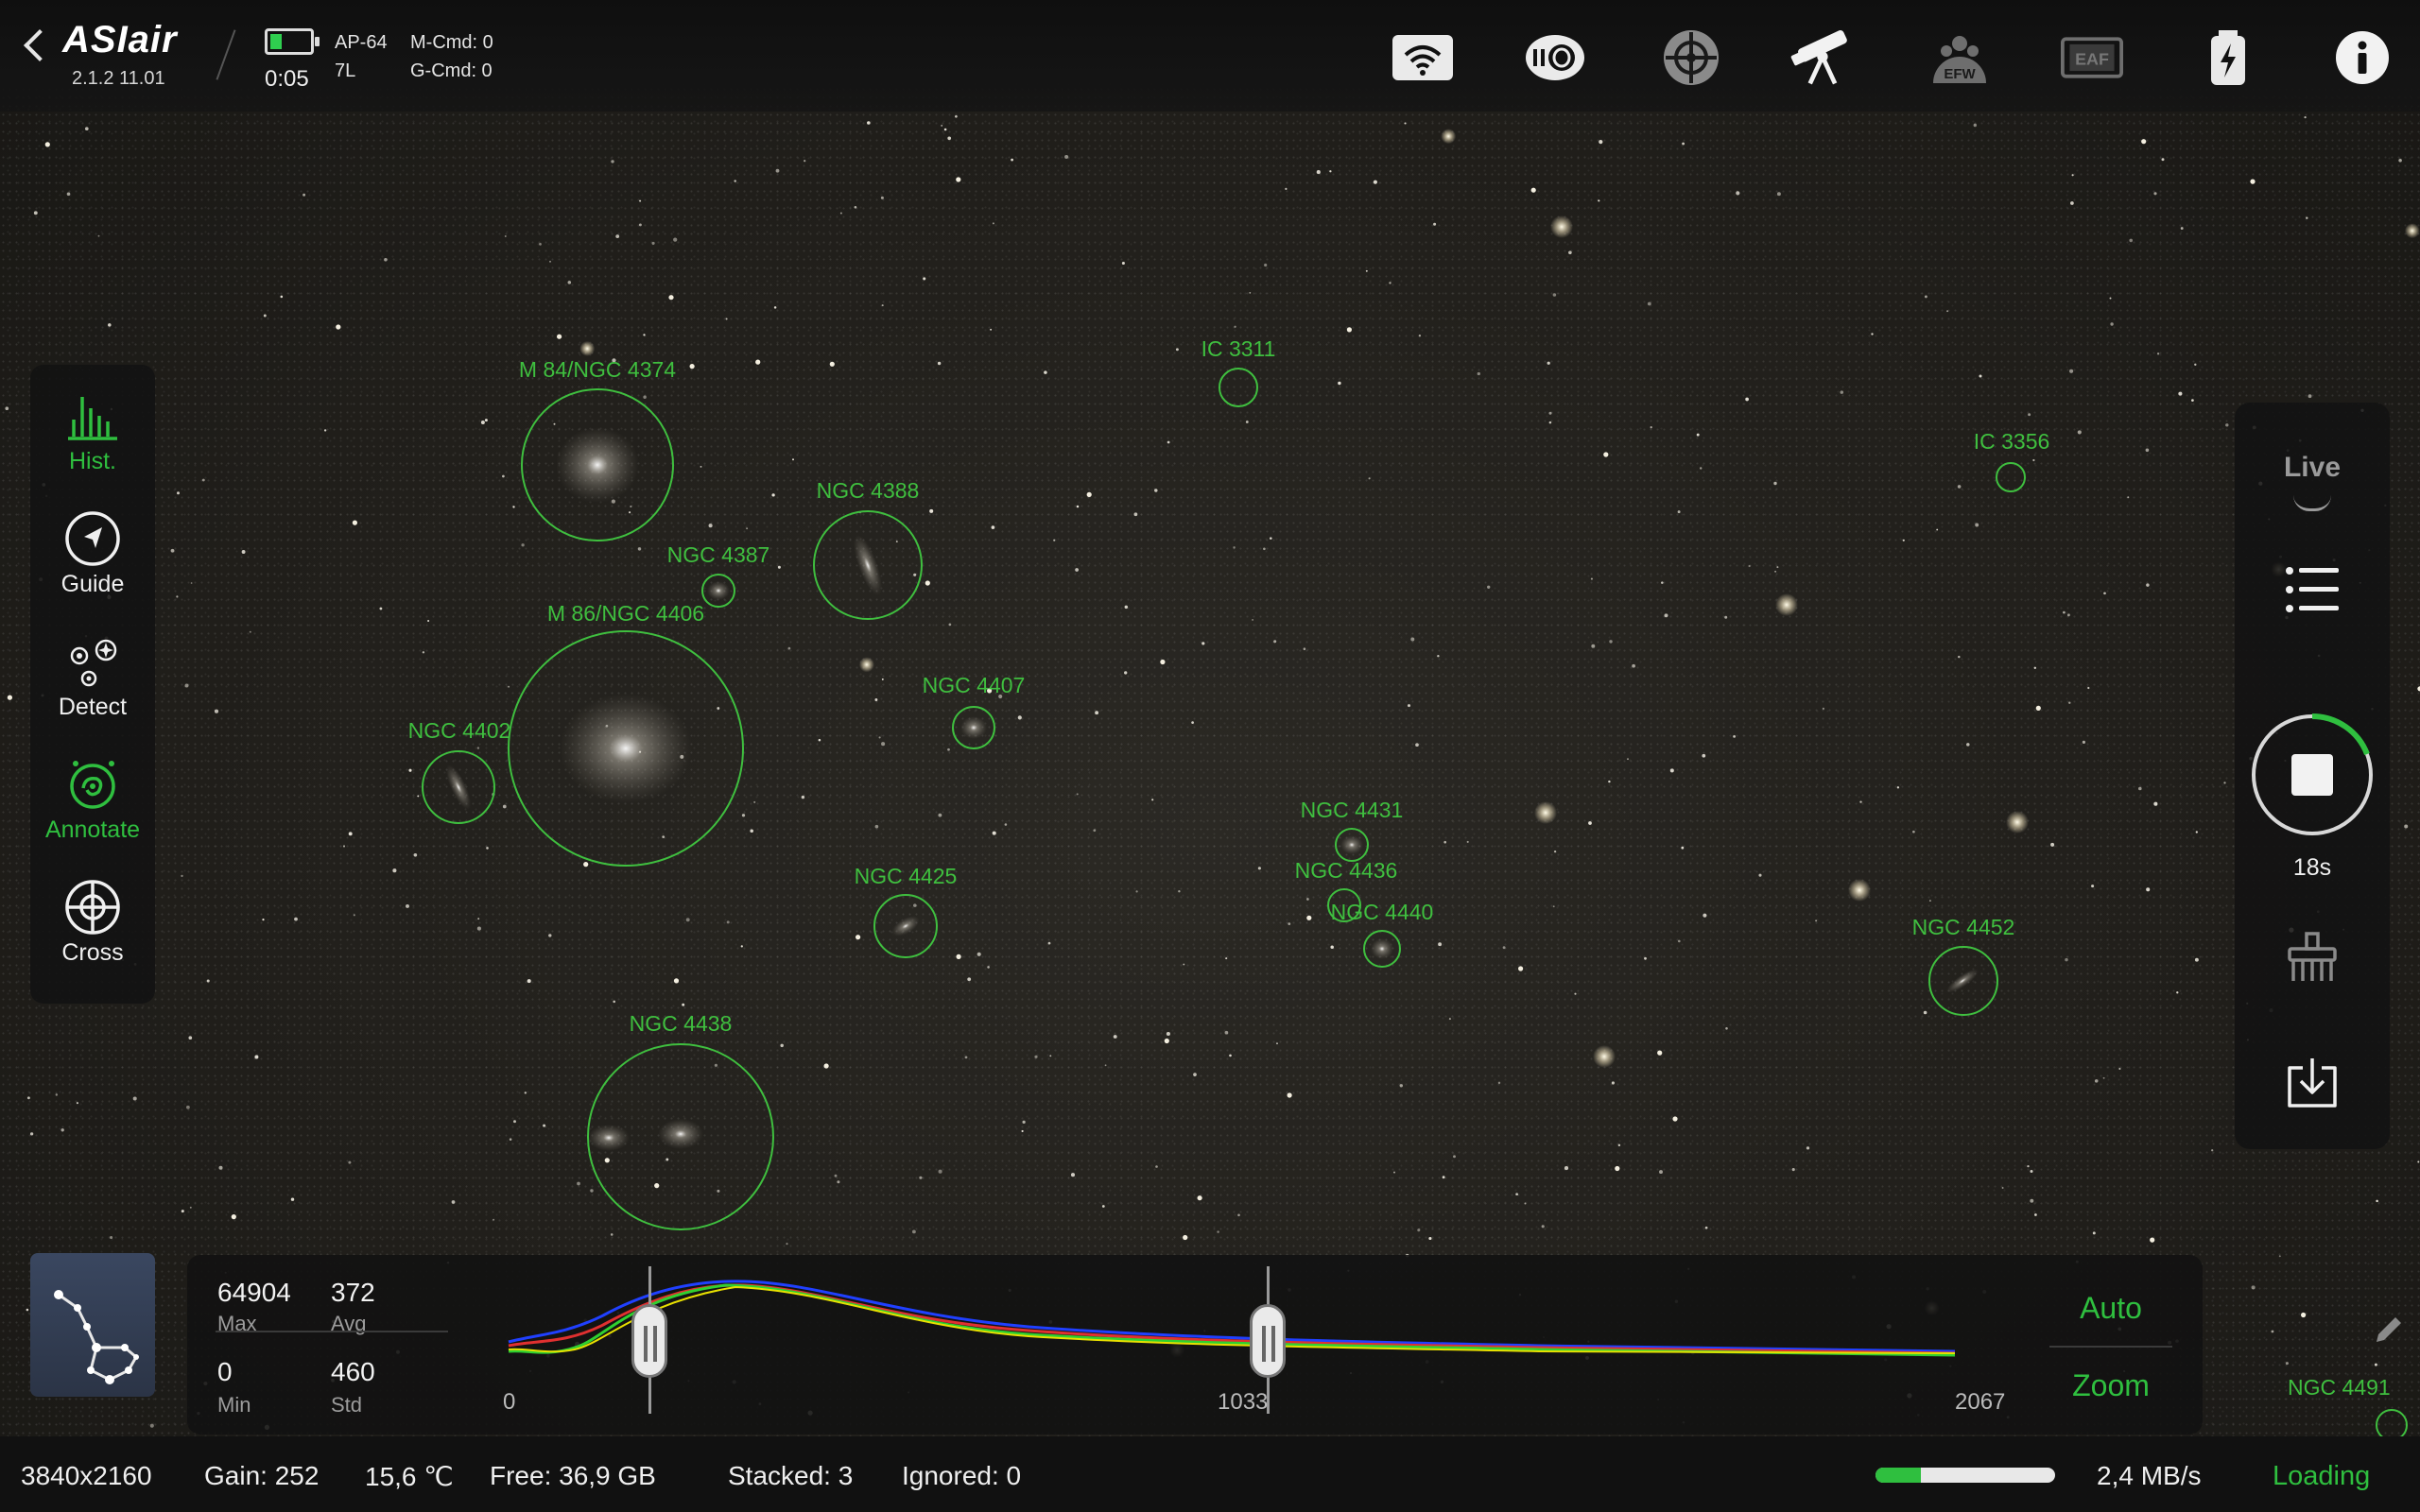 The image size is (2420, 1512). Describe the element at coordinates (718, 554) in the screenshot. I see `annotation-label: NGC 4387` at that location.